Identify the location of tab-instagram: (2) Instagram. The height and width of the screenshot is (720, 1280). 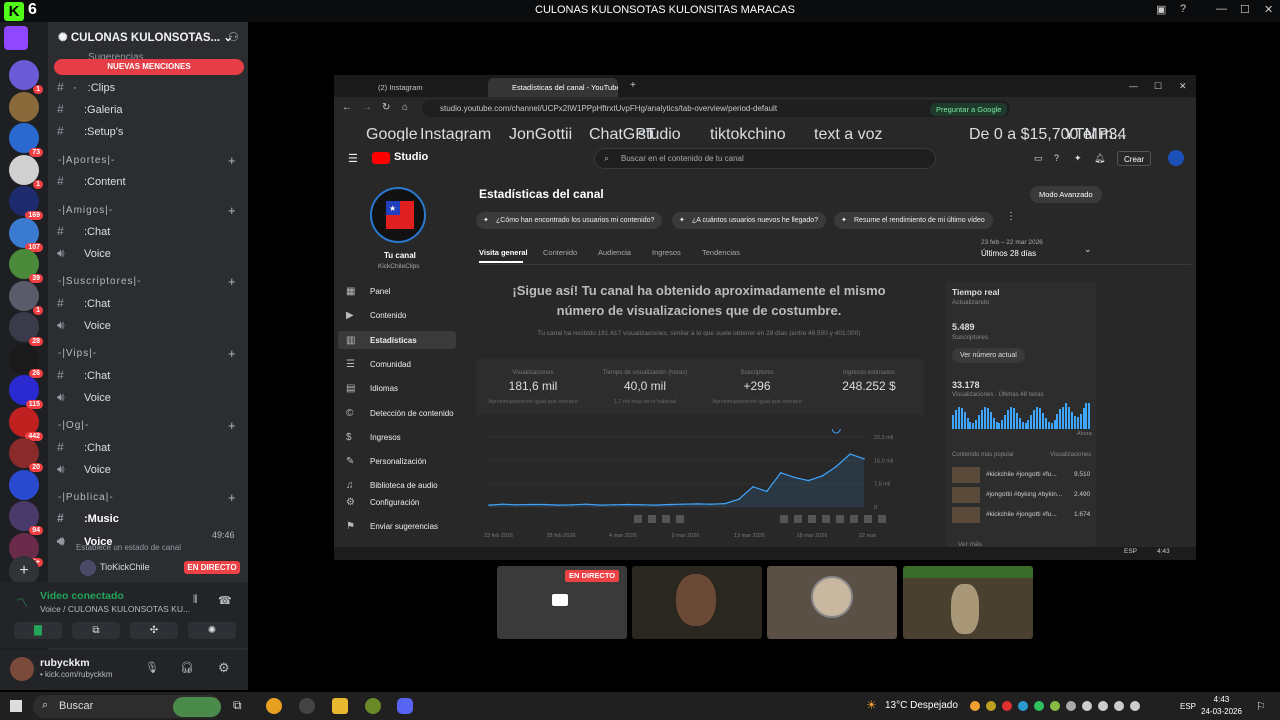
(419, 87).